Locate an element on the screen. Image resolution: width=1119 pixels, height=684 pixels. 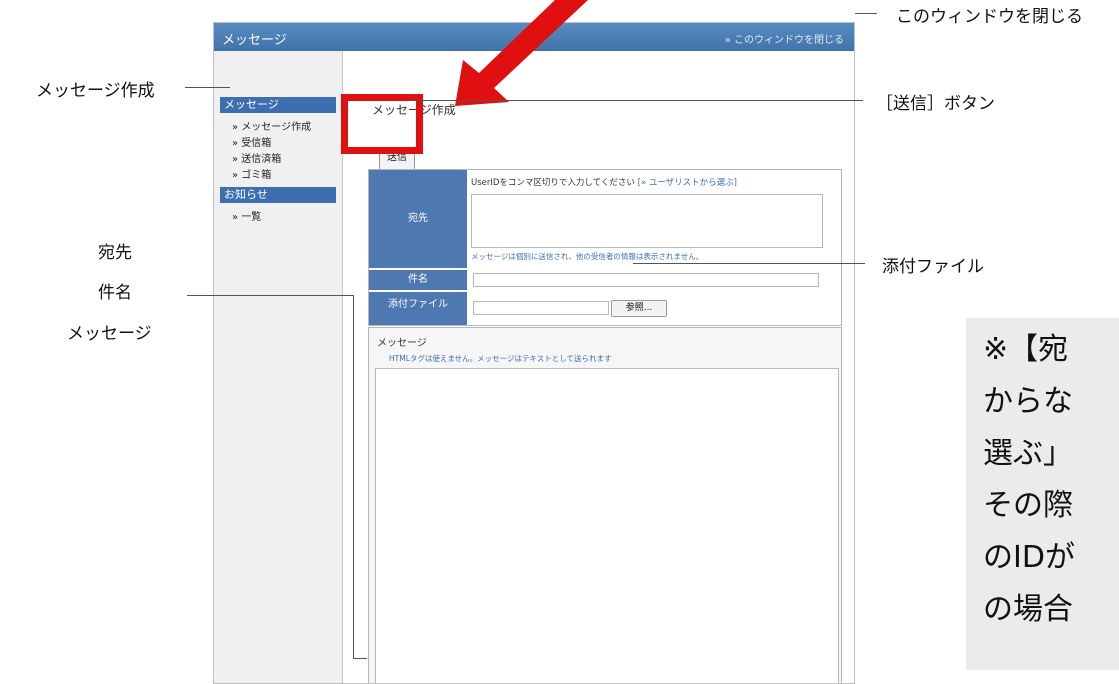
annotation-field-subject: 件名 is located at coordinates (115, 293).